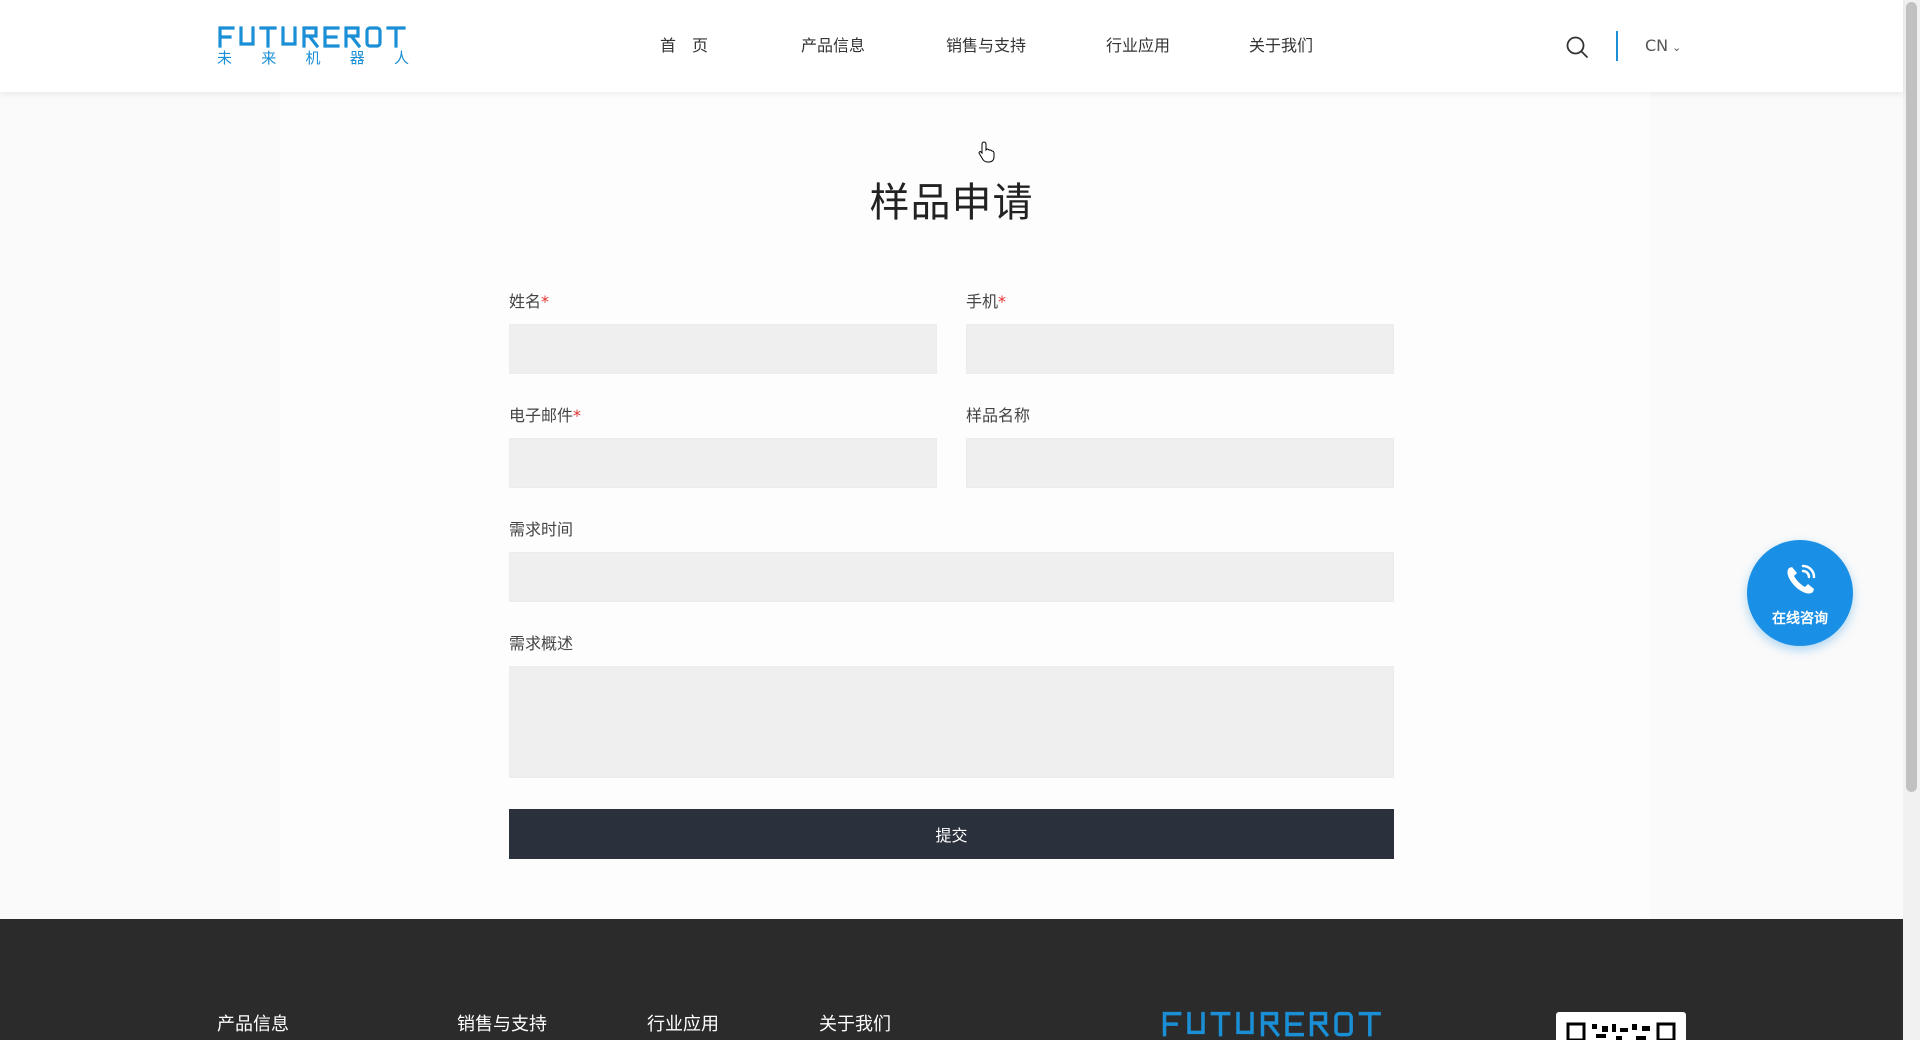 This screenshot has width=1920, height=1040. I want to click on page-scrollbar, so click(1911, 520).